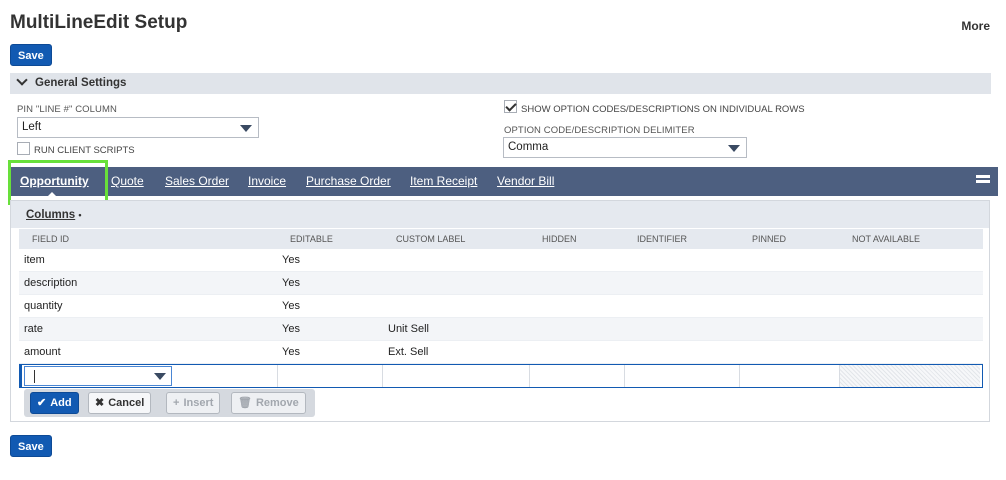 This screenshot has height=480, width=1006. I want to click on pin-line-column-label: PIN "LINE #" COLUMN, so click(67, 109).